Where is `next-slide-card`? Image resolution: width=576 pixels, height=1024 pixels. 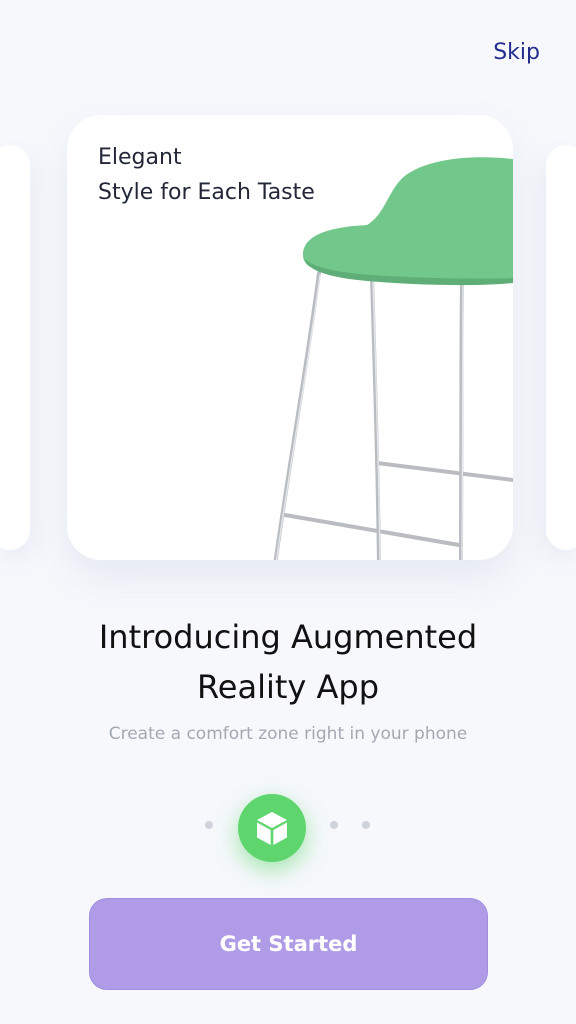 next-slide-card is located at coordinates (561, 347).